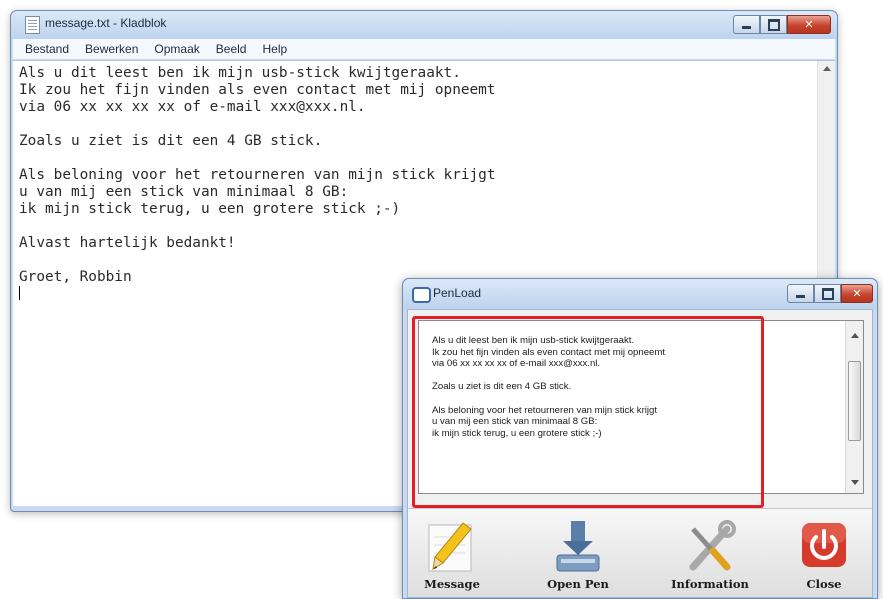 The width and height of the screenshot is (883, 599). I want to click on pencil-icon, so click(450, 547).